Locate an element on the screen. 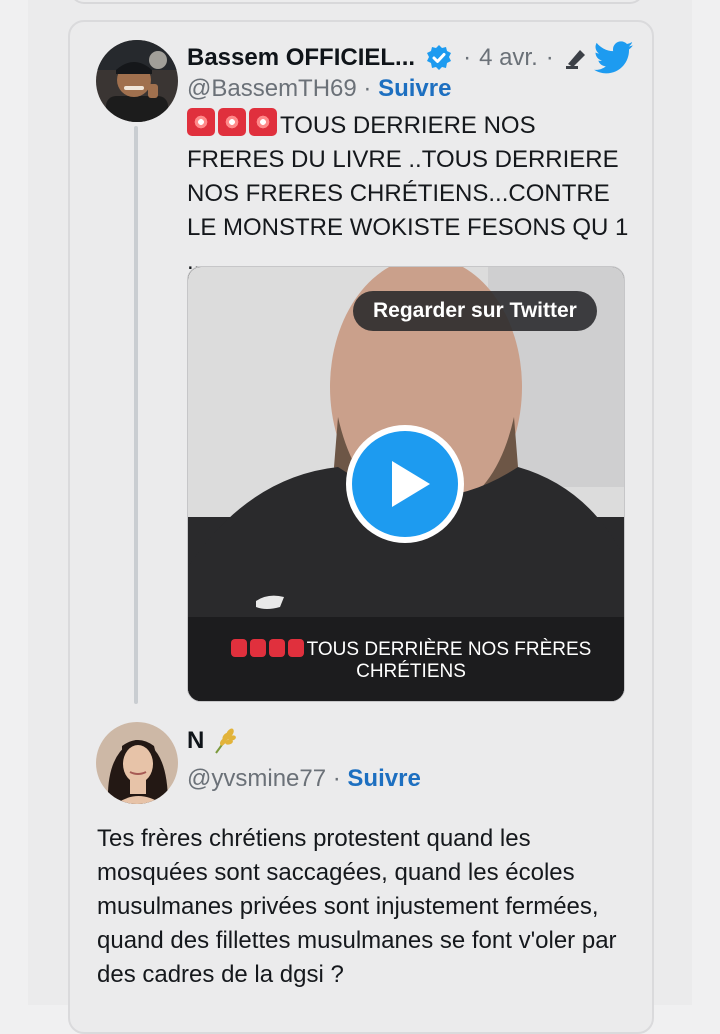 Image resolution: width=720 pixels, height=1034 pixels. play-button is located at coordinates (405, 484).